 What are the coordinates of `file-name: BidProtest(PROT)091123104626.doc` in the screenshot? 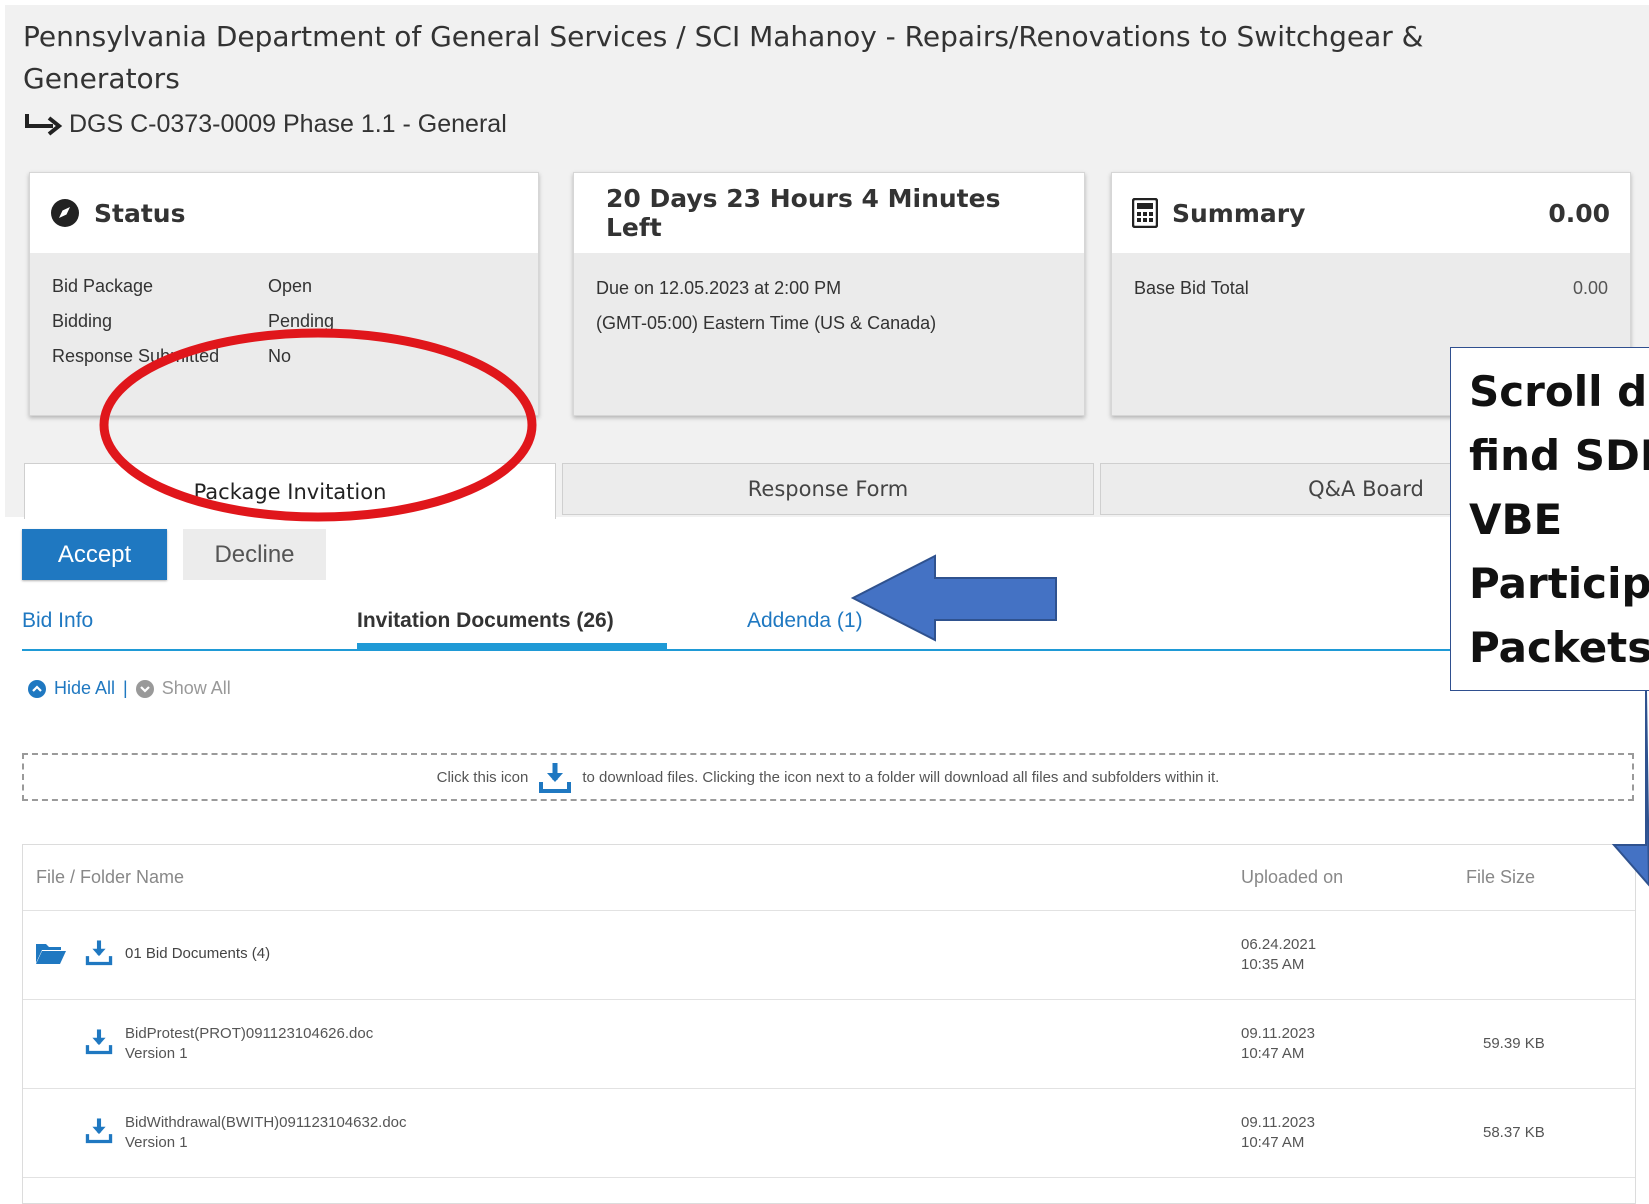 It's located at (249, 1034).